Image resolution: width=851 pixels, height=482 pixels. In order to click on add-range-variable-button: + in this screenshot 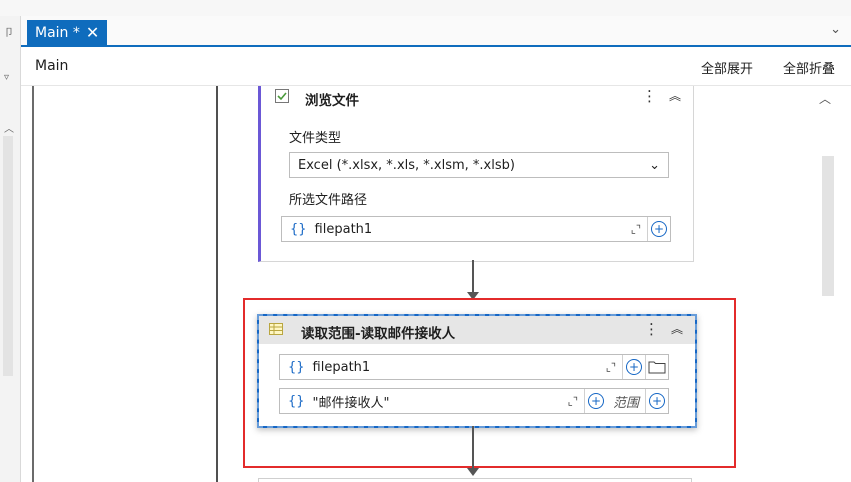, I will do `click(656, 401)`.